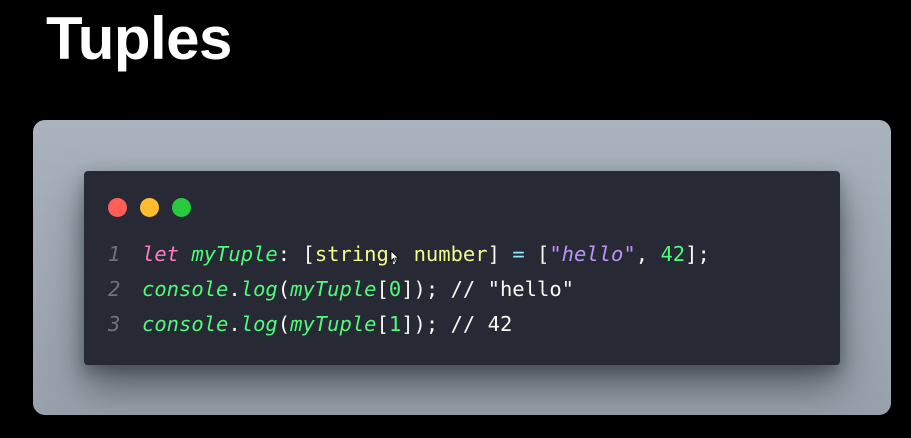 The width and height of the screenshot is (911, 438). Describe the element at coordinates (181, 207) in the screenshot. I see `maximize-dot-icon` at that location.